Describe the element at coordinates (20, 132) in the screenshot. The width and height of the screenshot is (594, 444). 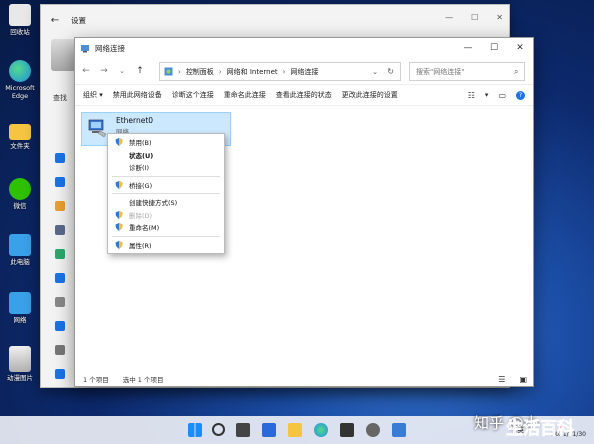
I see `folder-icon` at that location.